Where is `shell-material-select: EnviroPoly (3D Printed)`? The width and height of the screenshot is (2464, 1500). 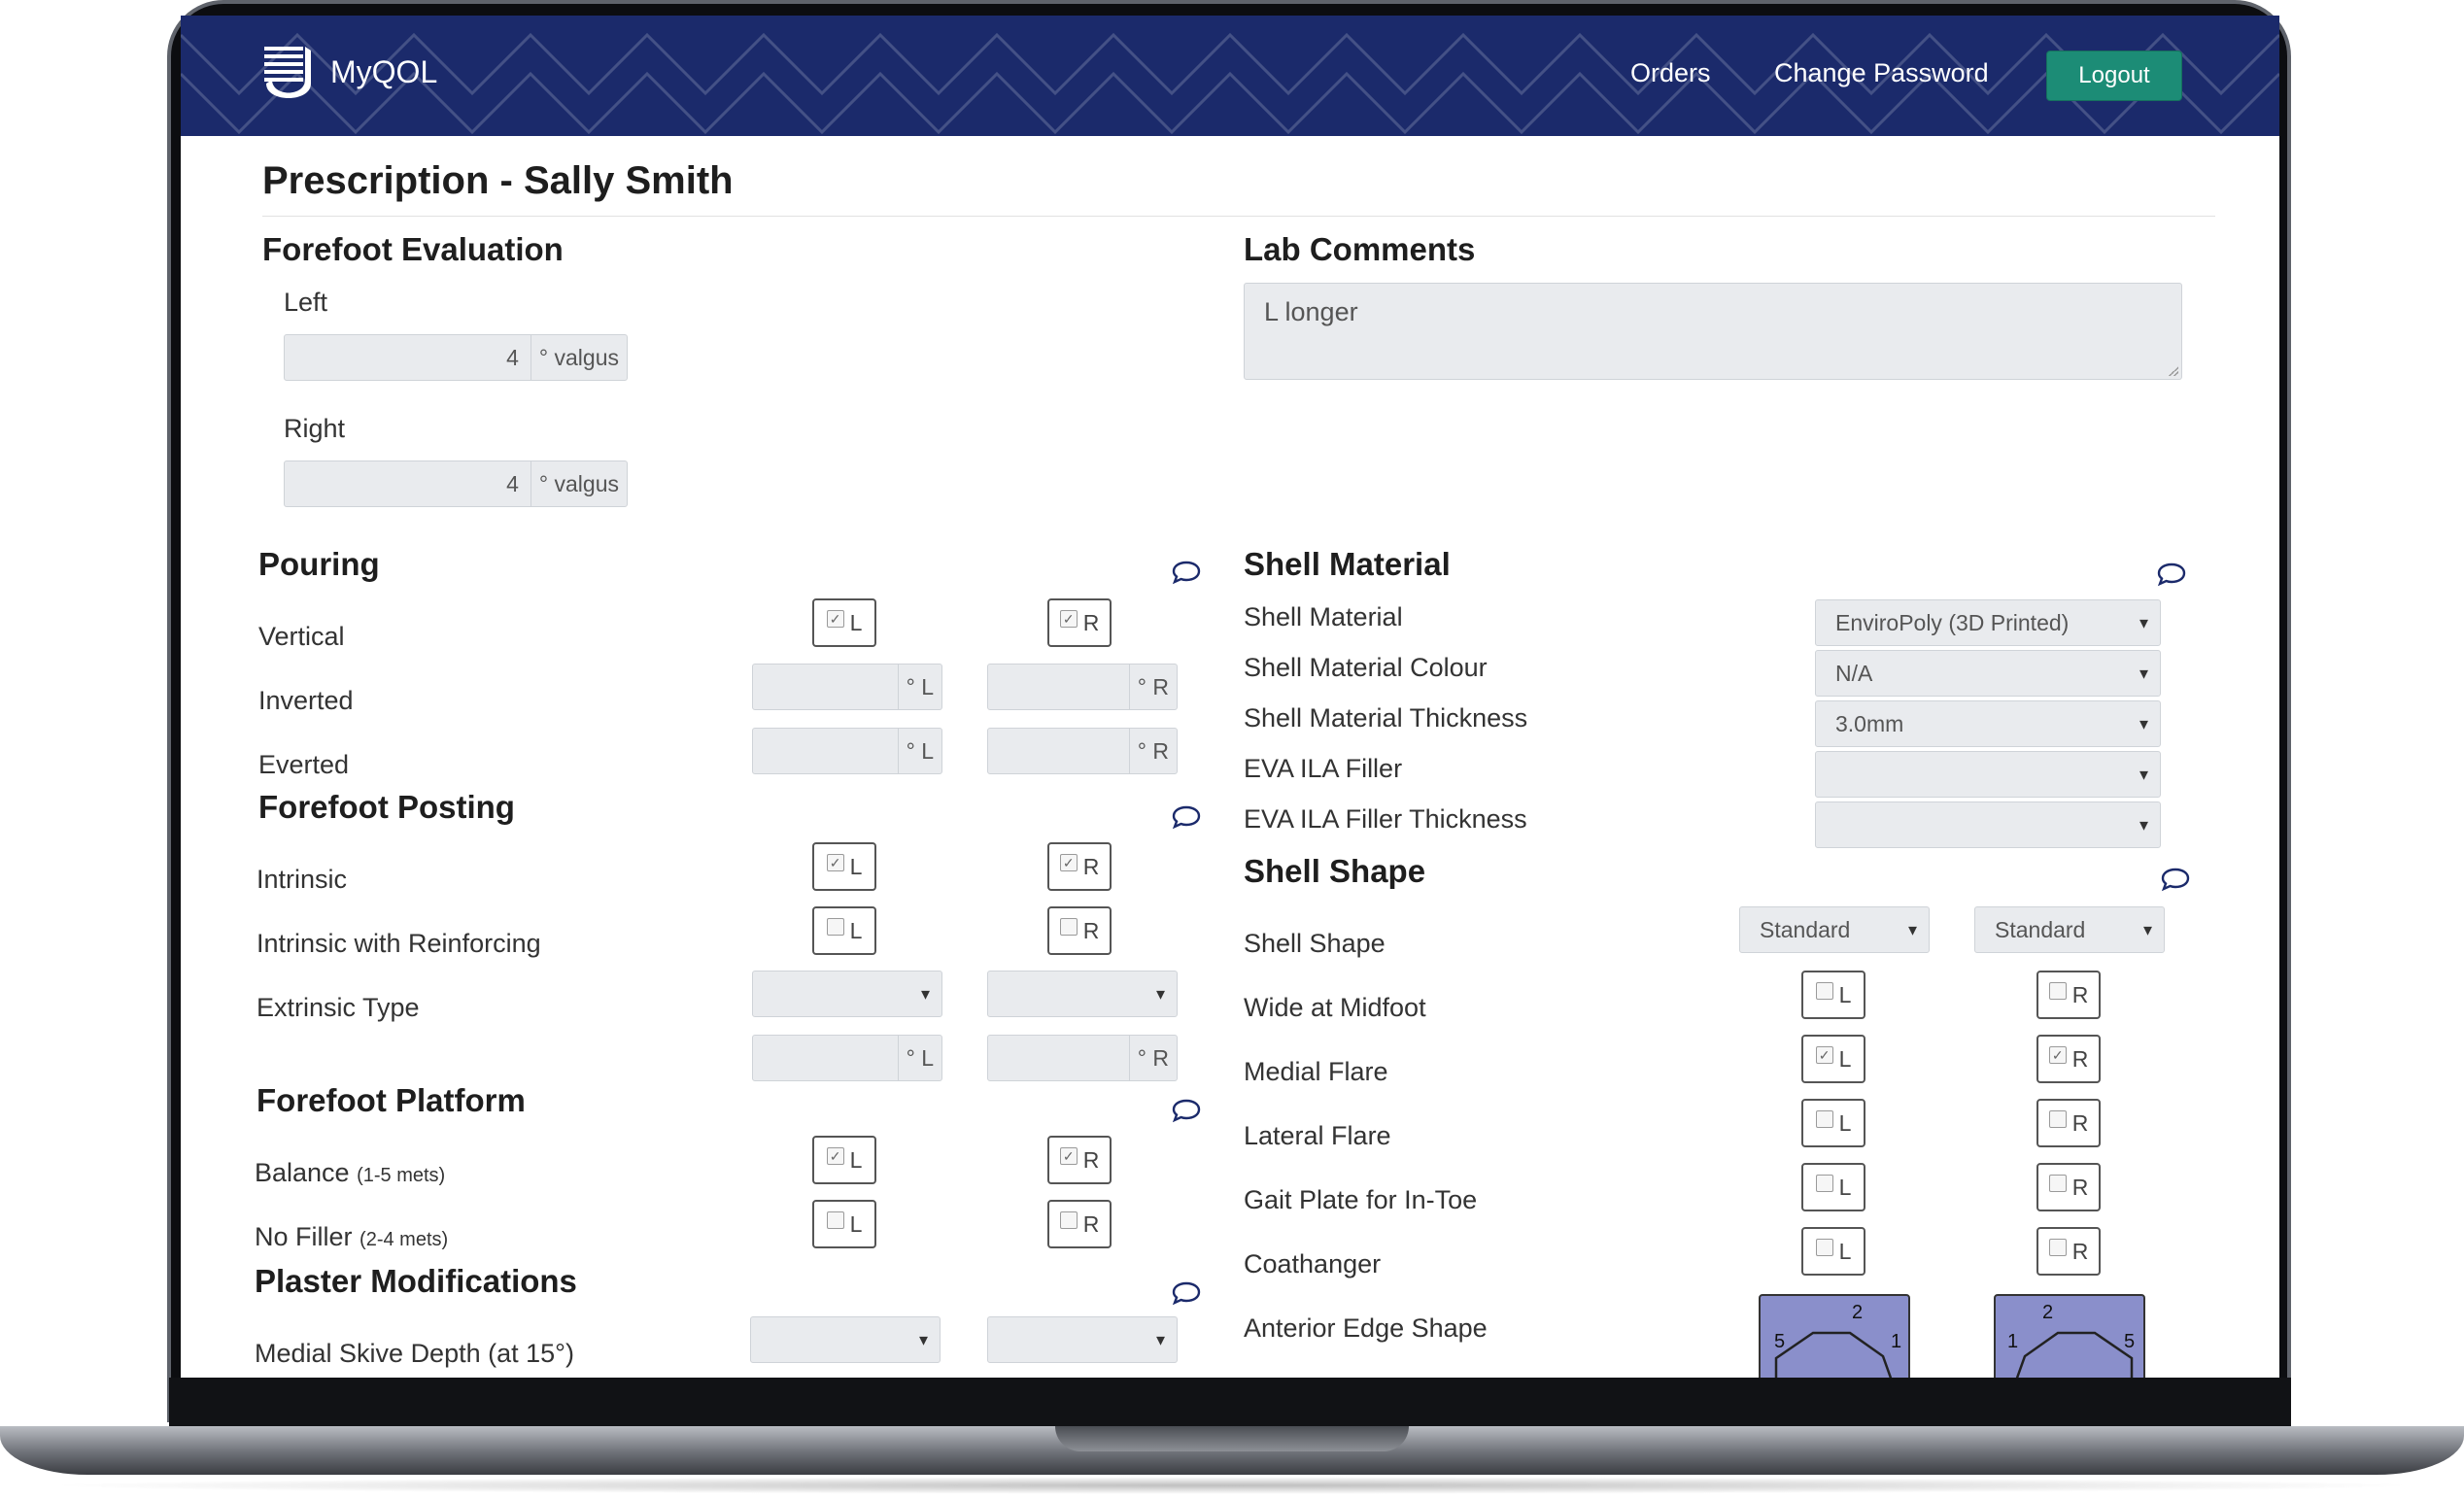 shell-material-select: EnviroPoly (3D Printed) is located at coordinates (1988, 623).